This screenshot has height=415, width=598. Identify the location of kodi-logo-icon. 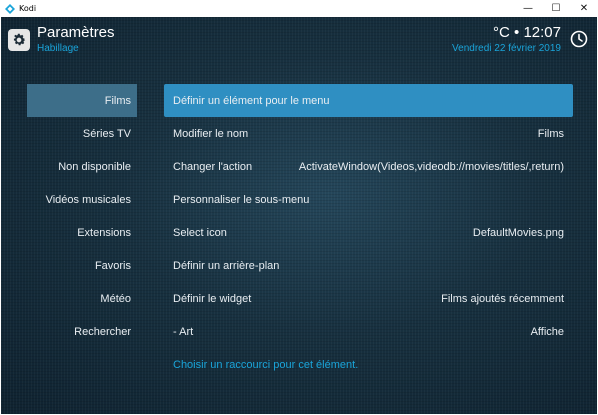
(10, 8).